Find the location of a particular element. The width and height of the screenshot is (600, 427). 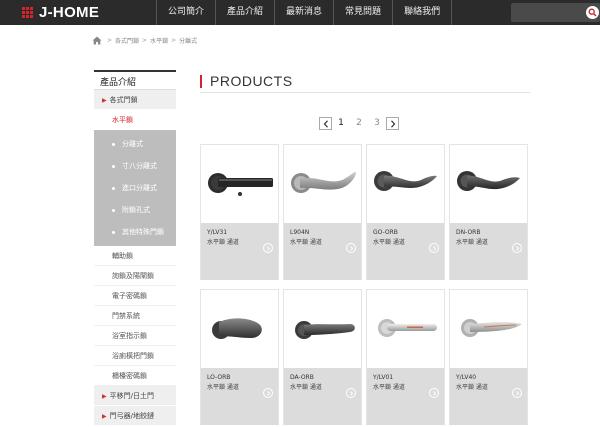

product-card: LO-ORB 水平鎖 通道 is located at coordinates (239, 357).